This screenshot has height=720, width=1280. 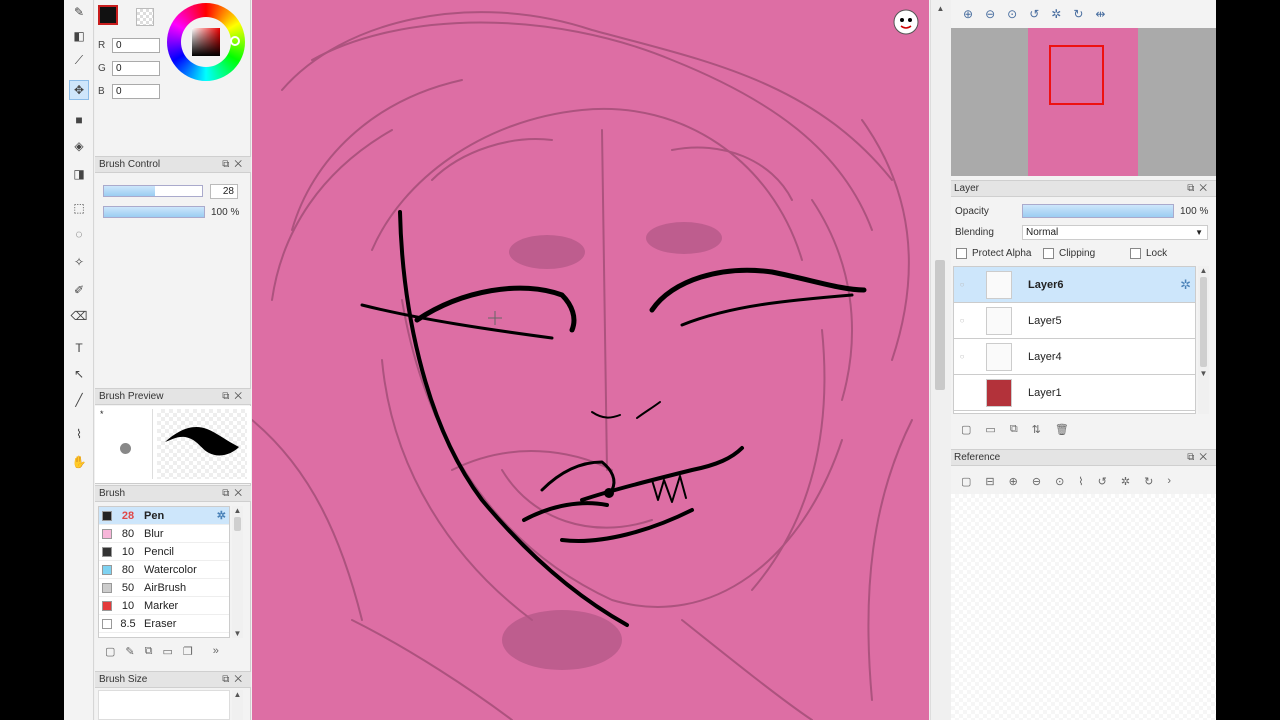 What do you see at coordinates (1115, 232) in the screenshot?
I see `blending-select: Normal ▼` at bounding box center [1115, 232].